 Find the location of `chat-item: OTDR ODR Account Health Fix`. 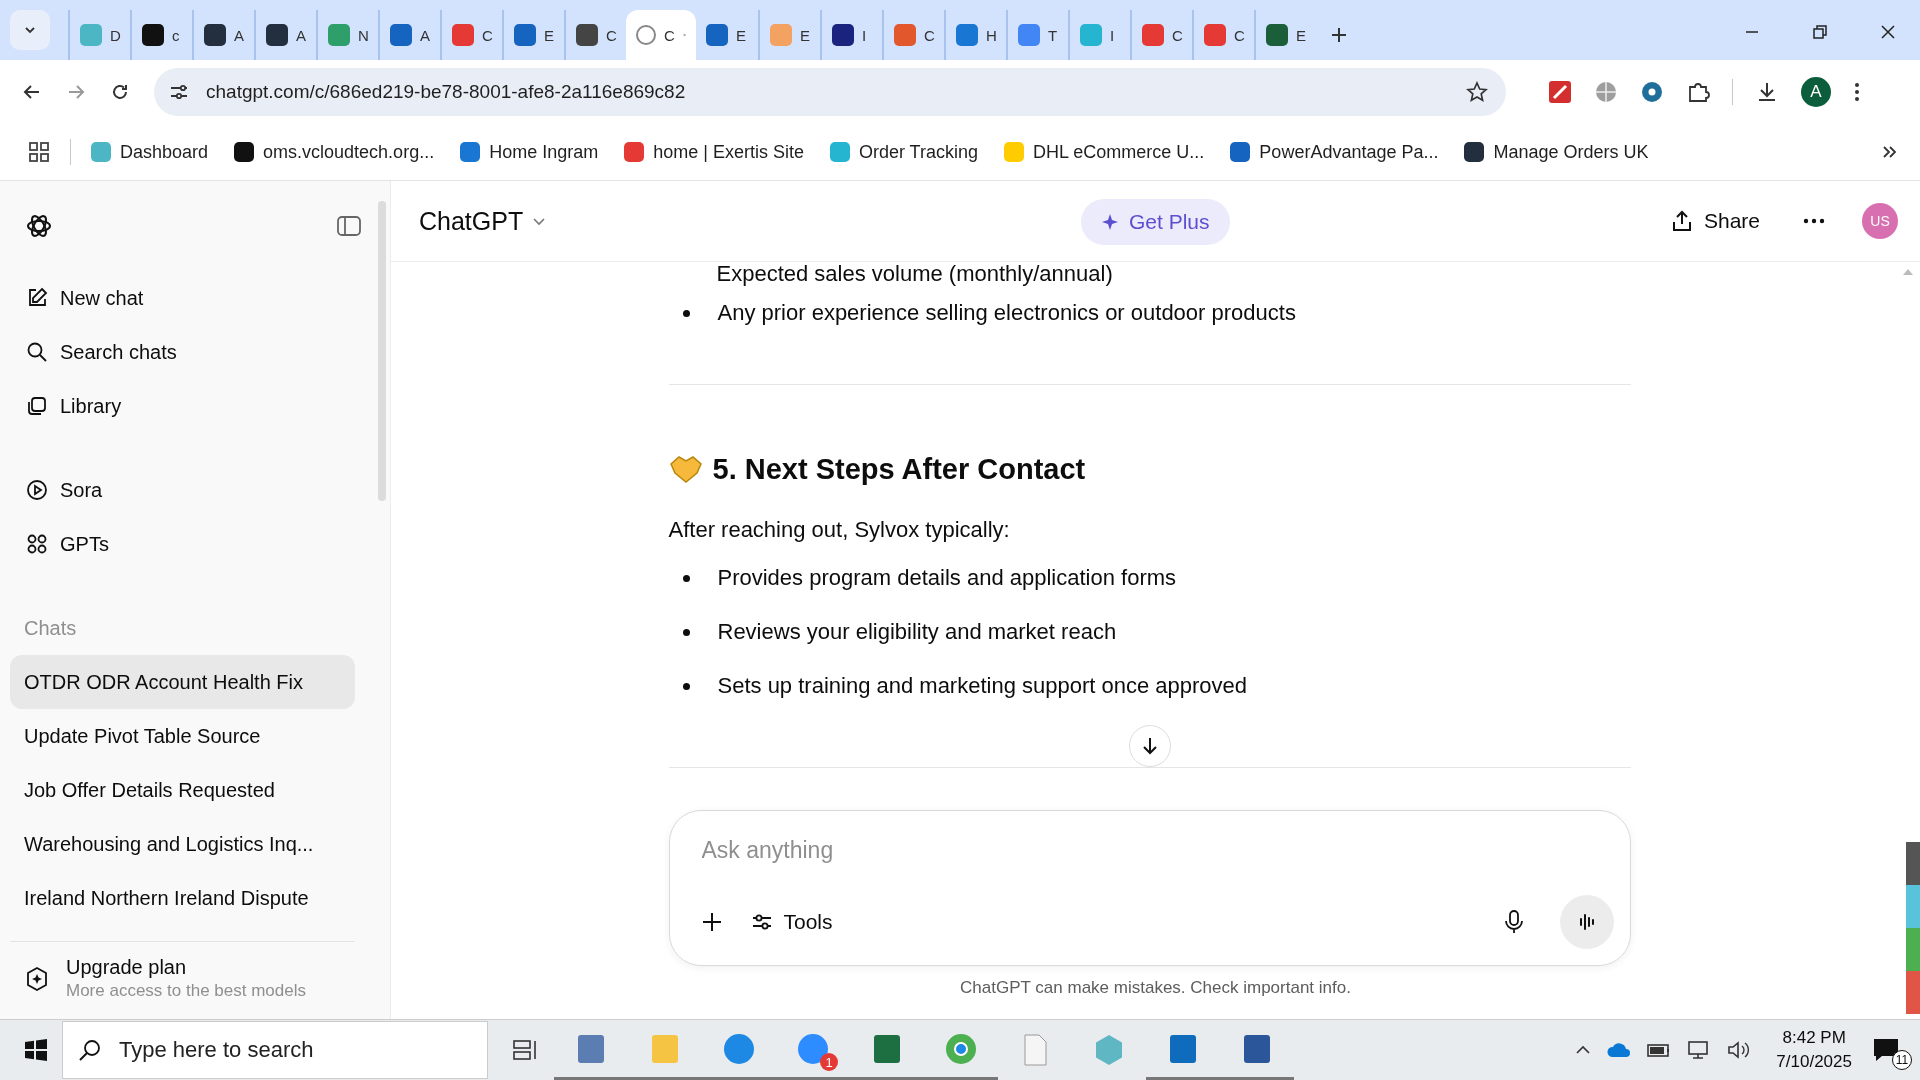

chat-item: OTDR ODR Account Health Fix is located at coordinates (182, 682).